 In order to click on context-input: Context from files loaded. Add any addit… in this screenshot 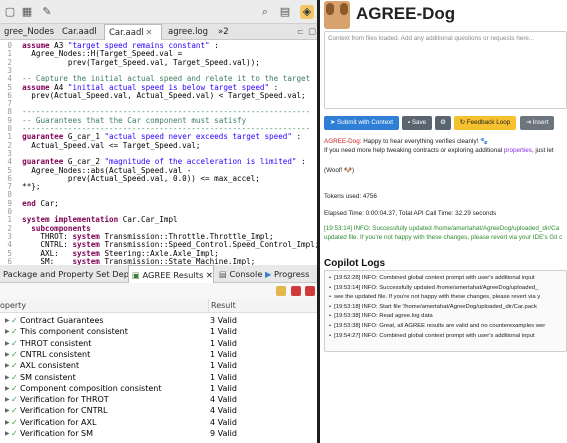, I will do `click(445, 70)`.